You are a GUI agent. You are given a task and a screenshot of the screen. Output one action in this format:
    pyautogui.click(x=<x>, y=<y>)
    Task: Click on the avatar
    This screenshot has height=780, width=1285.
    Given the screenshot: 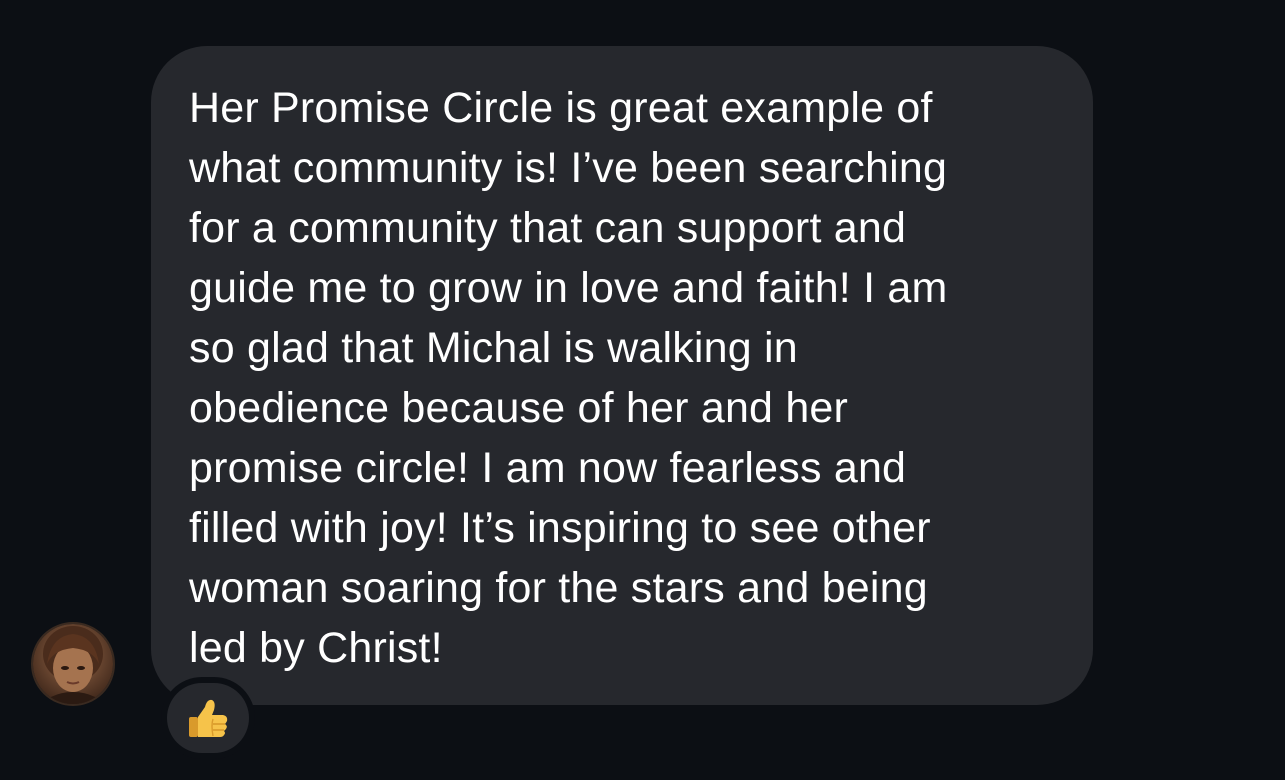 What is the action you would take?
    pyautogui.click(x=73, y=664)
    